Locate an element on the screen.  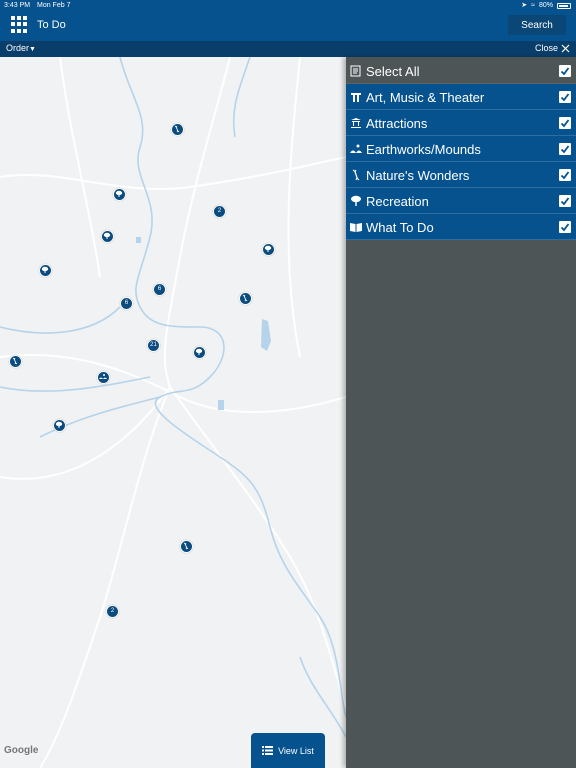
filter-label: Select All is located at coordinates (393, 71).